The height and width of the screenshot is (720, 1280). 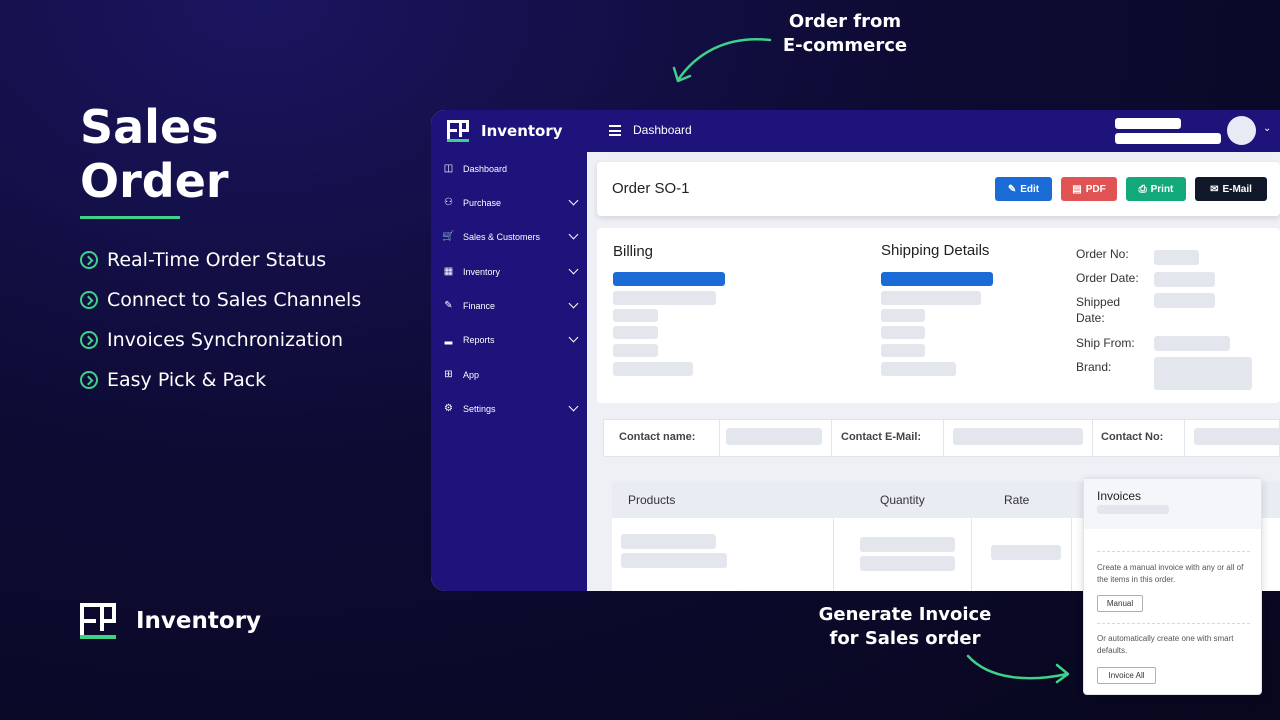 What do you see at coordinates (510, 375) in the screenshot?
I see `sidebar-item-app: ⊞ App` at bounding box center [510, 375].